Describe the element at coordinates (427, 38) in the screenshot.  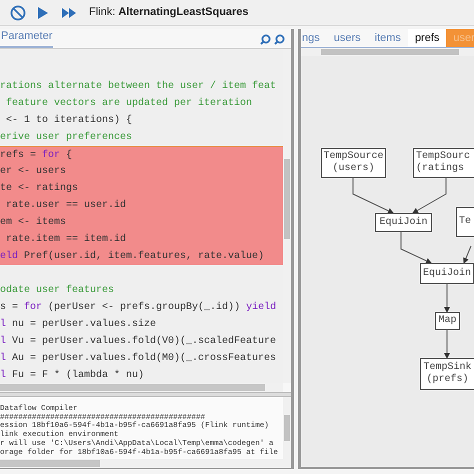
I see `tab: prefs` at that location.